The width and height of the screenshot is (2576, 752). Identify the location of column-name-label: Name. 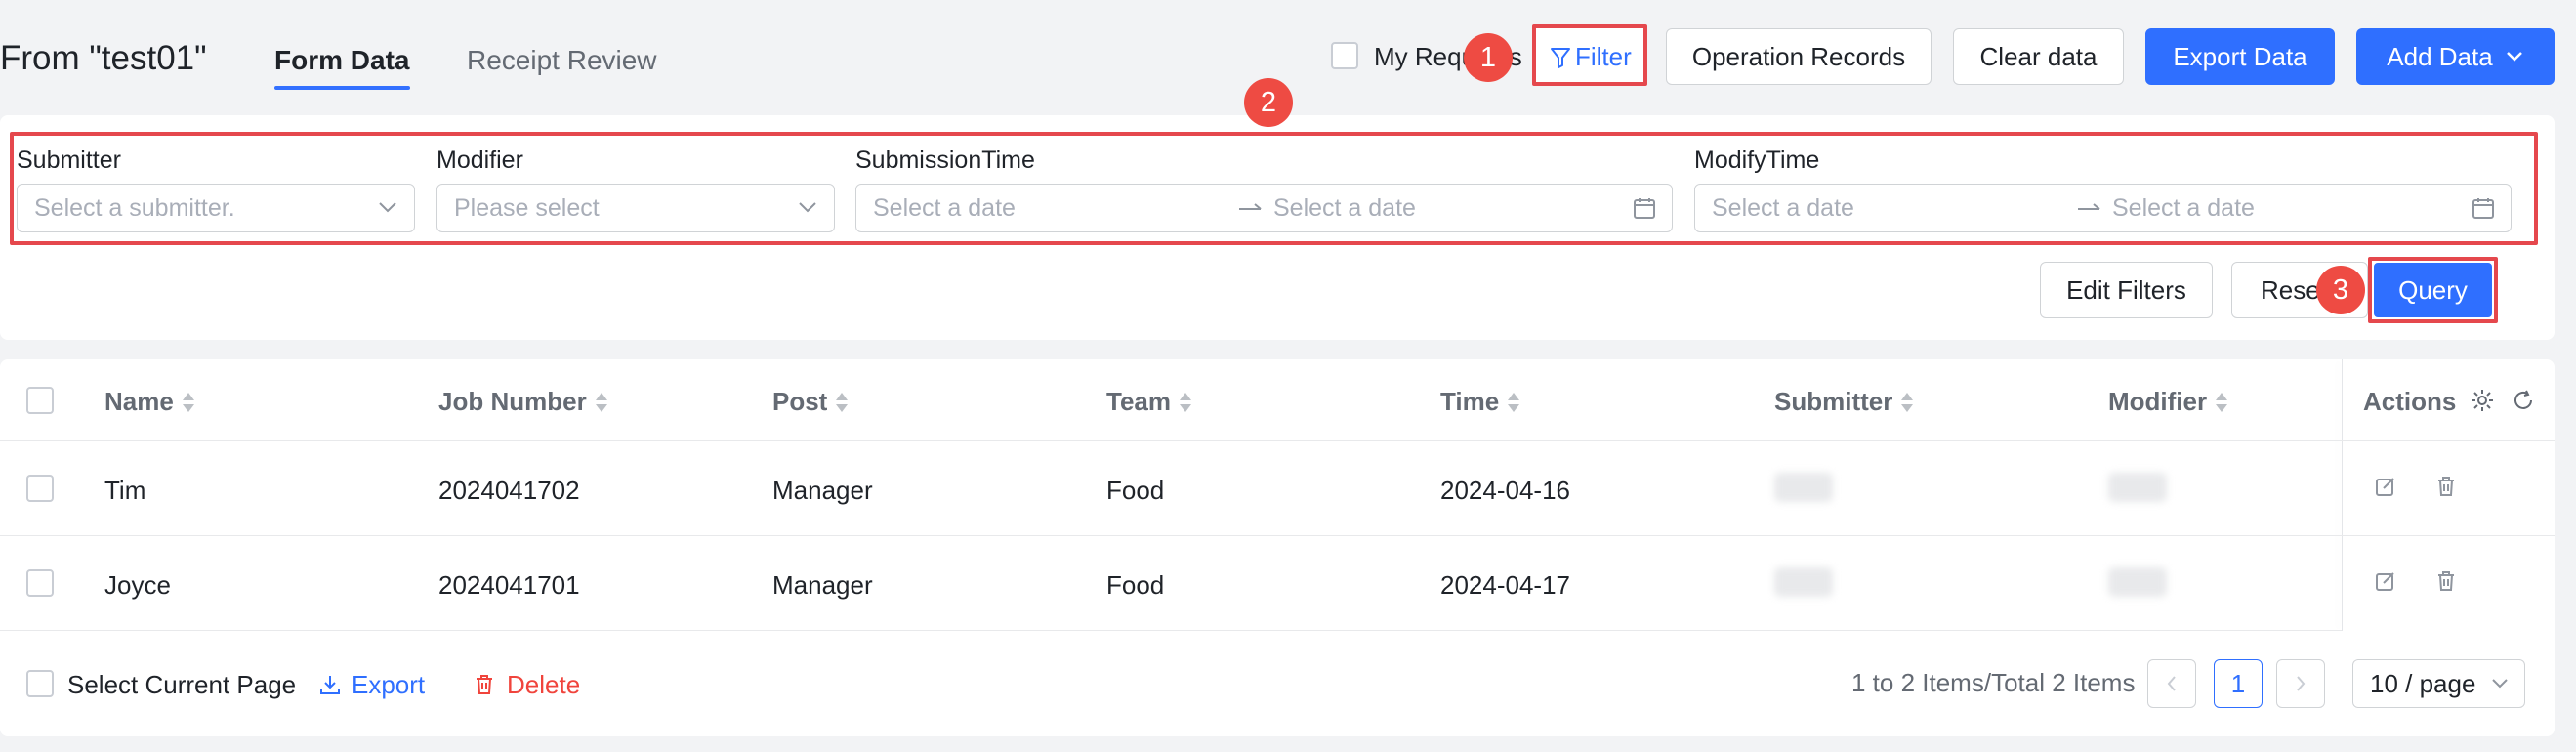
(139, 401).